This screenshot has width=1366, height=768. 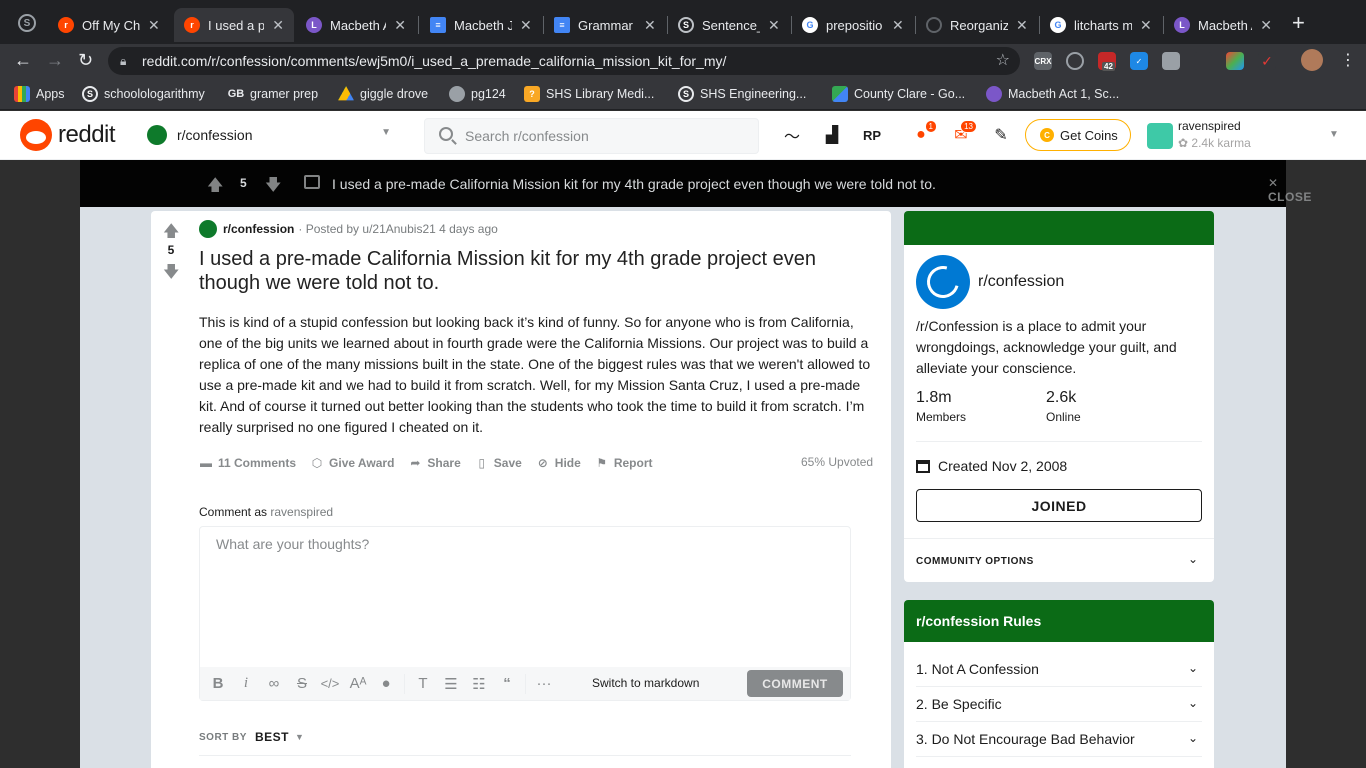 I want to click on downvote-arrow-icon: 🡇, so click(x=273, y=187).